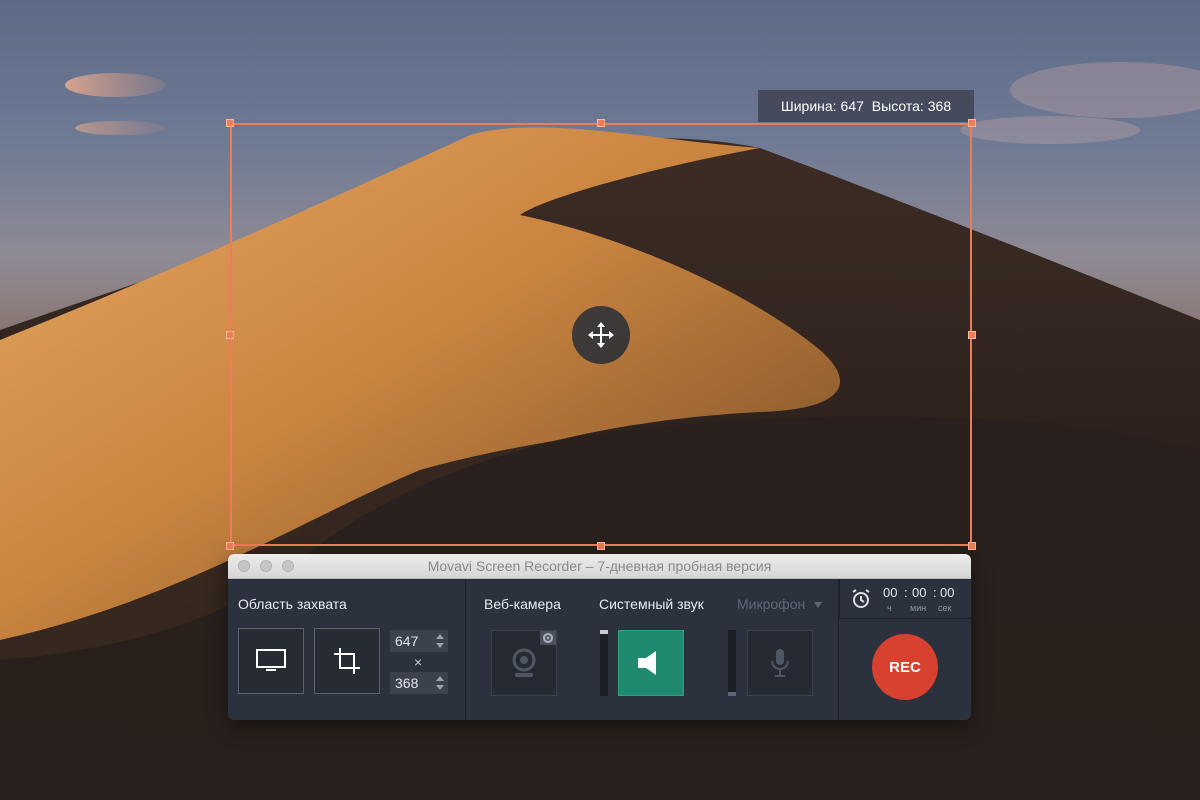 The image size is (1200, 800). I want to click on resize-handle-bottom, so click(601, 546).